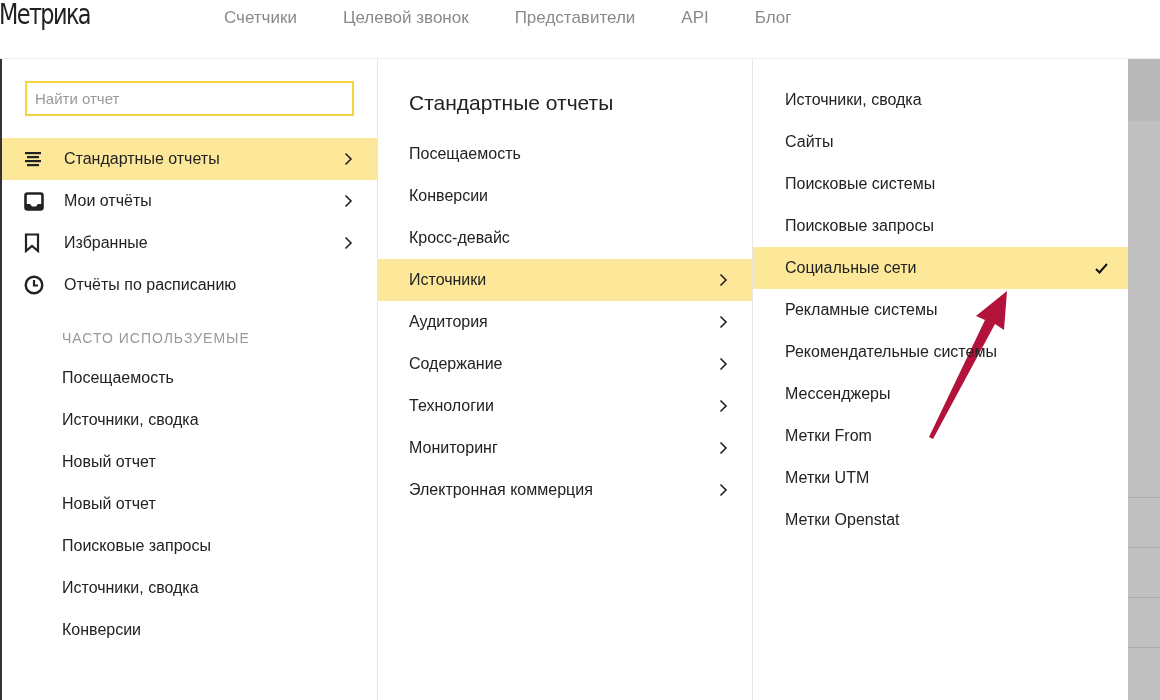 This screenshot has width=1160, height=700. I want to click on category-item: Посещаемость, so click(565, 154).